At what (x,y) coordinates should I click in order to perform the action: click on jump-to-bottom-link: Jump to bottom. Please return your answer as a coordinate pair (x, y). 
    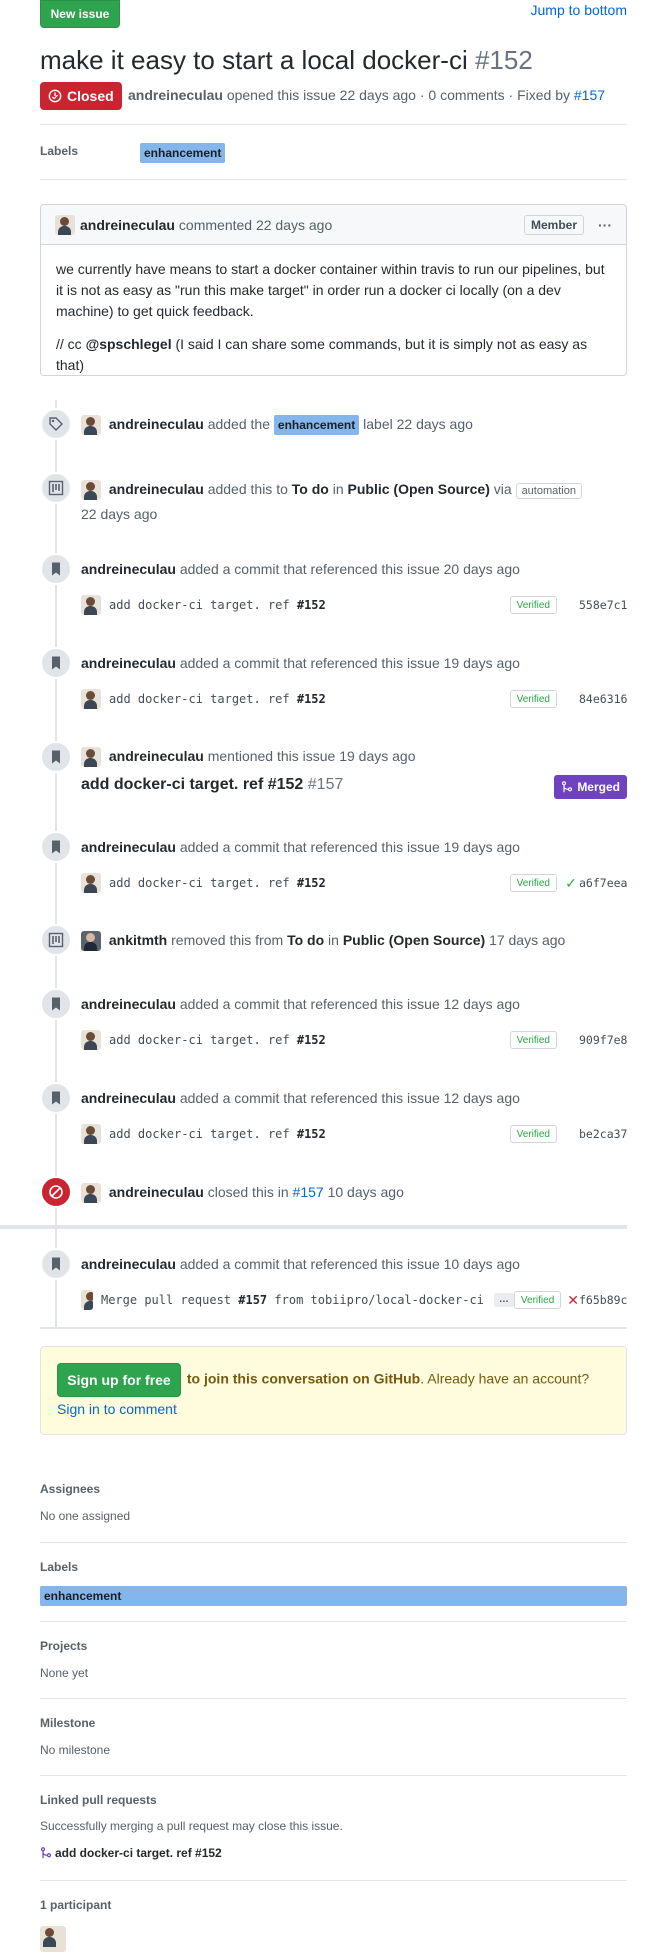
    Looking at the image, I should click on (579, 10).